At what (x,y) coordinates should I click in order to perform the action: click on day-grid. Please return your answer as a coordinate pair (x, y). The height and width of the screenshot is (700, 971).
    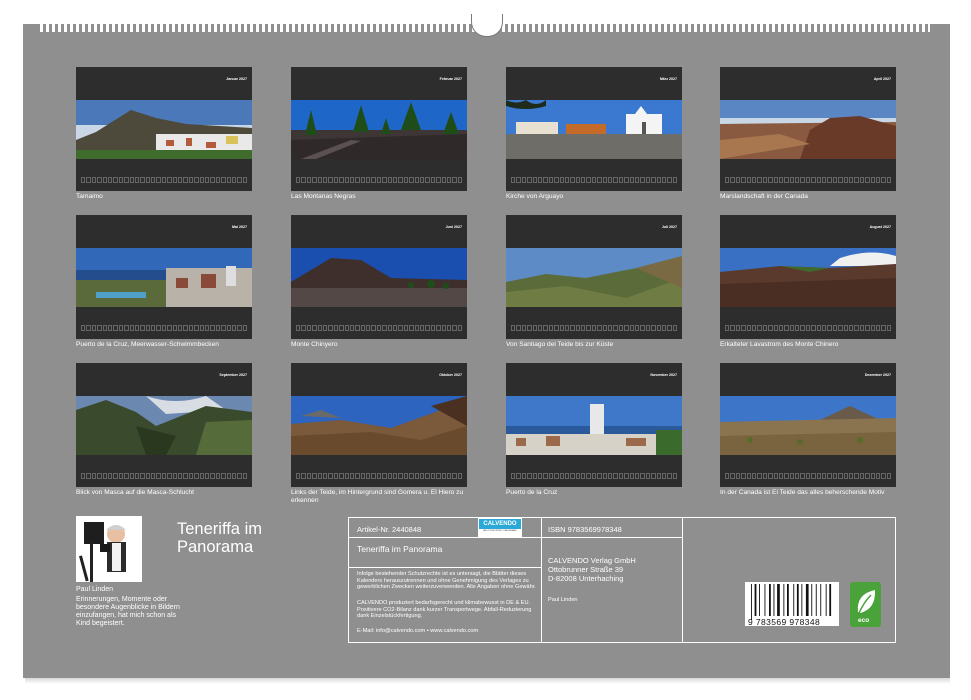
    Looking at the image, I should click on (379, 328).